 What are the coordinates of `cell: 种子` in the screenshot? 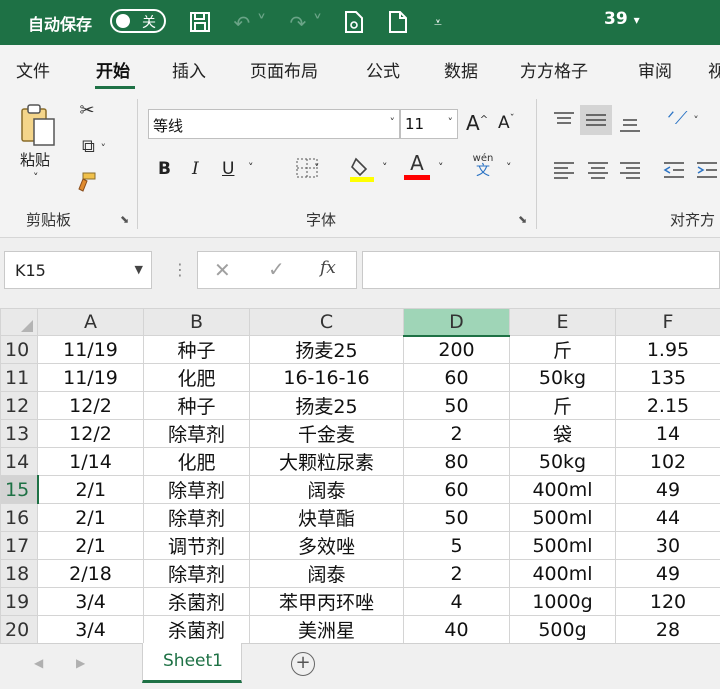 It's located at (196, 349).